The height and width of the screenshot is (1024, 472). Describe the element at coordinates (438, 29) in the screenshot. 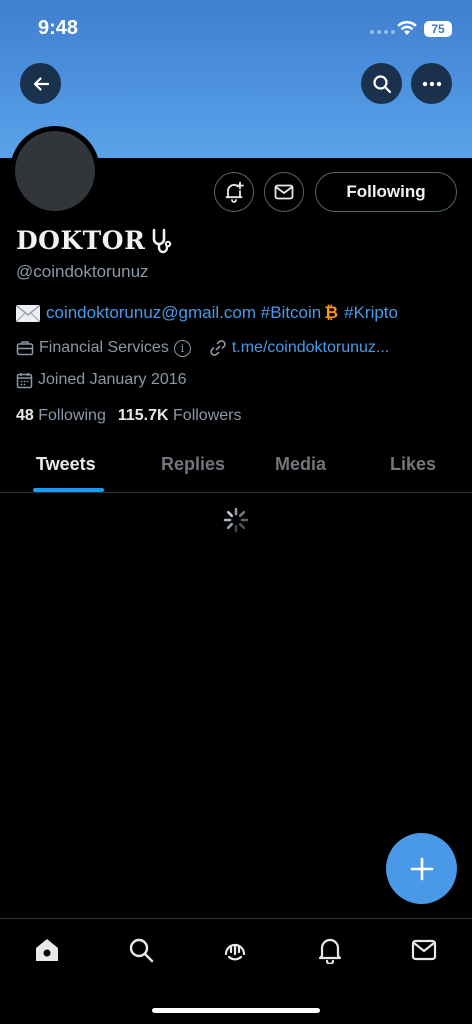

I see `battery-indicator: 75` at that location.